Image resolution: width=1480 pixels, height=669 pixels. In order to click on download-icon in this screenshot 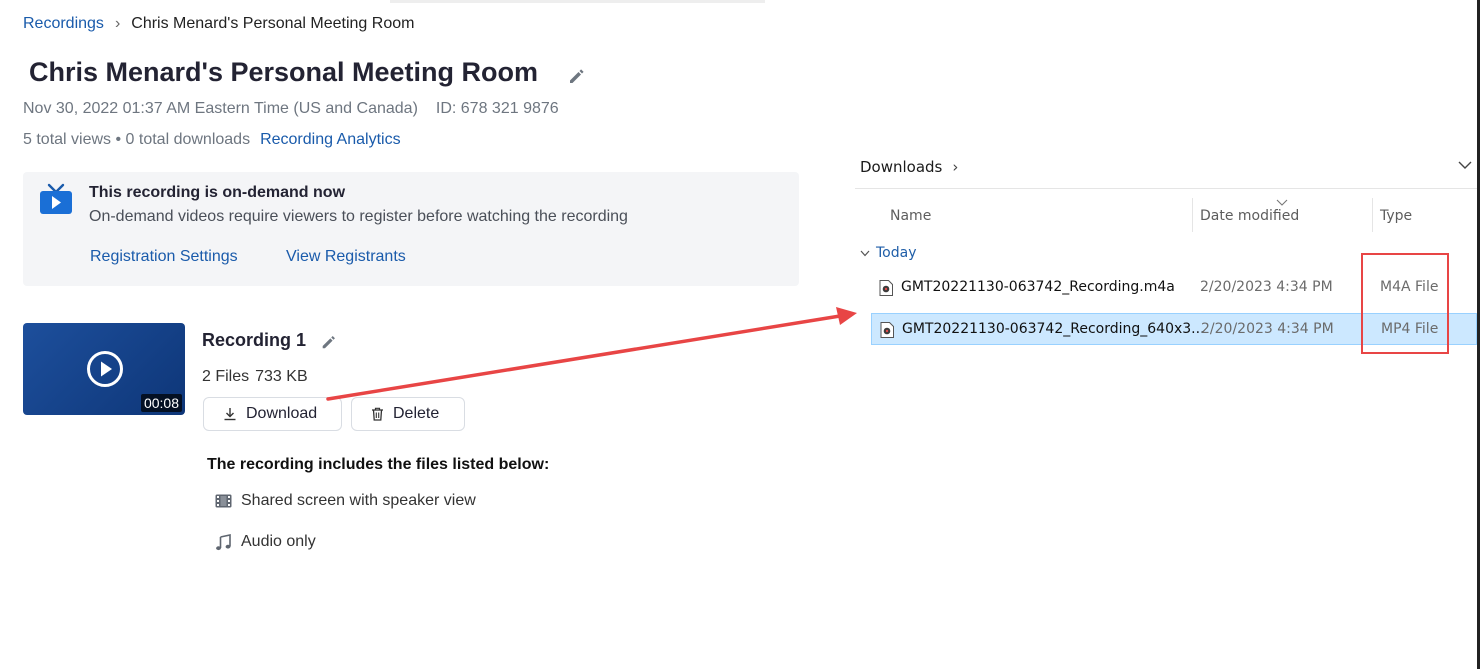, I will do `click(230, 414)`.